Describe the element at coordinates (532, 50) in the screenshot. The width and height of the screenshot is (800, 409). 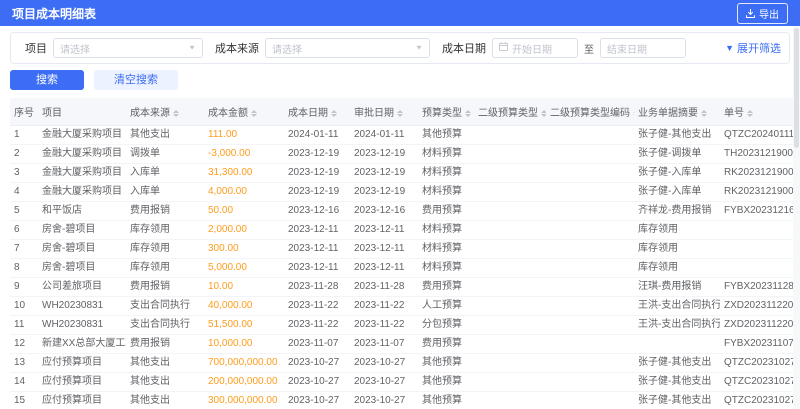
I see `start-date-placeholder: 开始日期` at that location.